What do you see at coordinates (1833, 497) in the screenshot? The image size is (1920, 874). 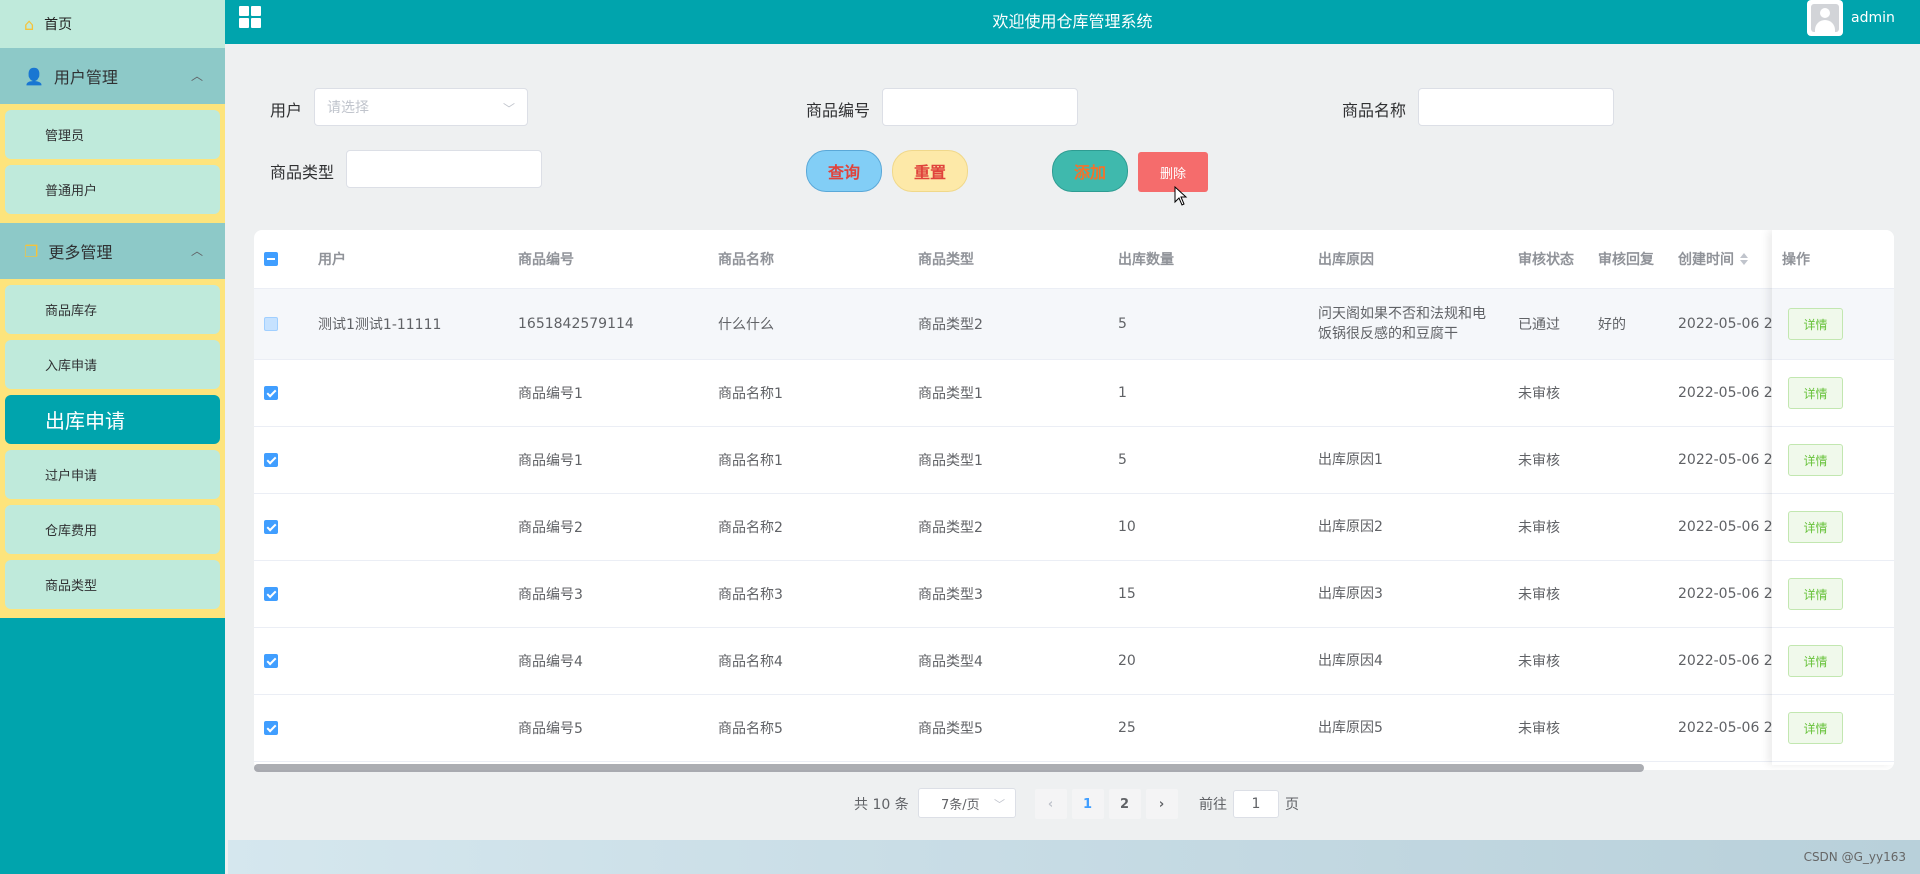 I see `fixed-action-column: 操作 详情 详情 详情 详情 详情 详情 详情` at bounding box center [1833, 497].